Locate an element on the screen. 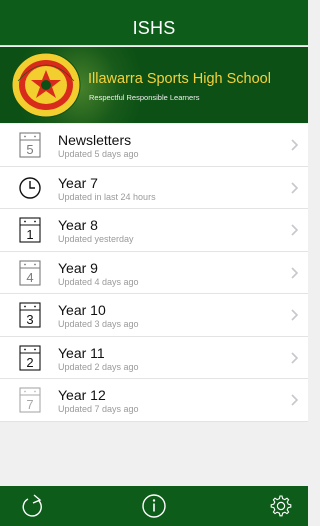 The image size is (320, 526). list-row-newsletters: 5 Newsletters Updated 5 days ago is located at coordinates (154, 145).